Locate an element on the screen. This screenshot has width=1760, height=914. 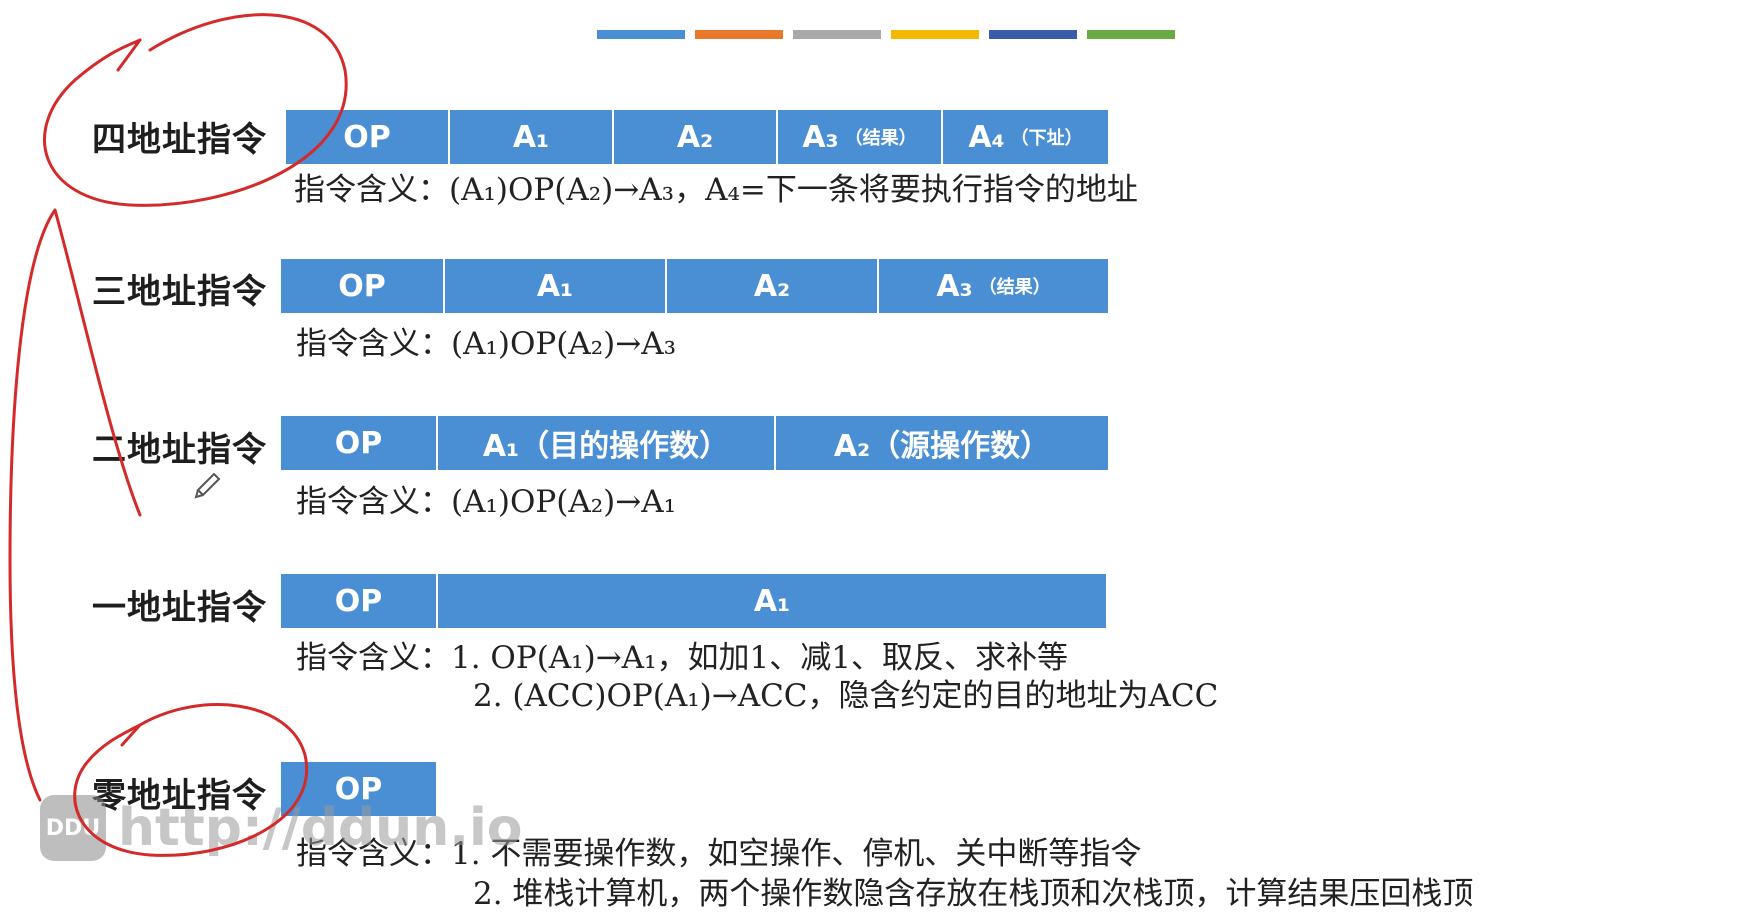
four-address-format: OP A₁ A₂ A₃ （结果） A₄ （下址） is located at coordinates (697, 137).